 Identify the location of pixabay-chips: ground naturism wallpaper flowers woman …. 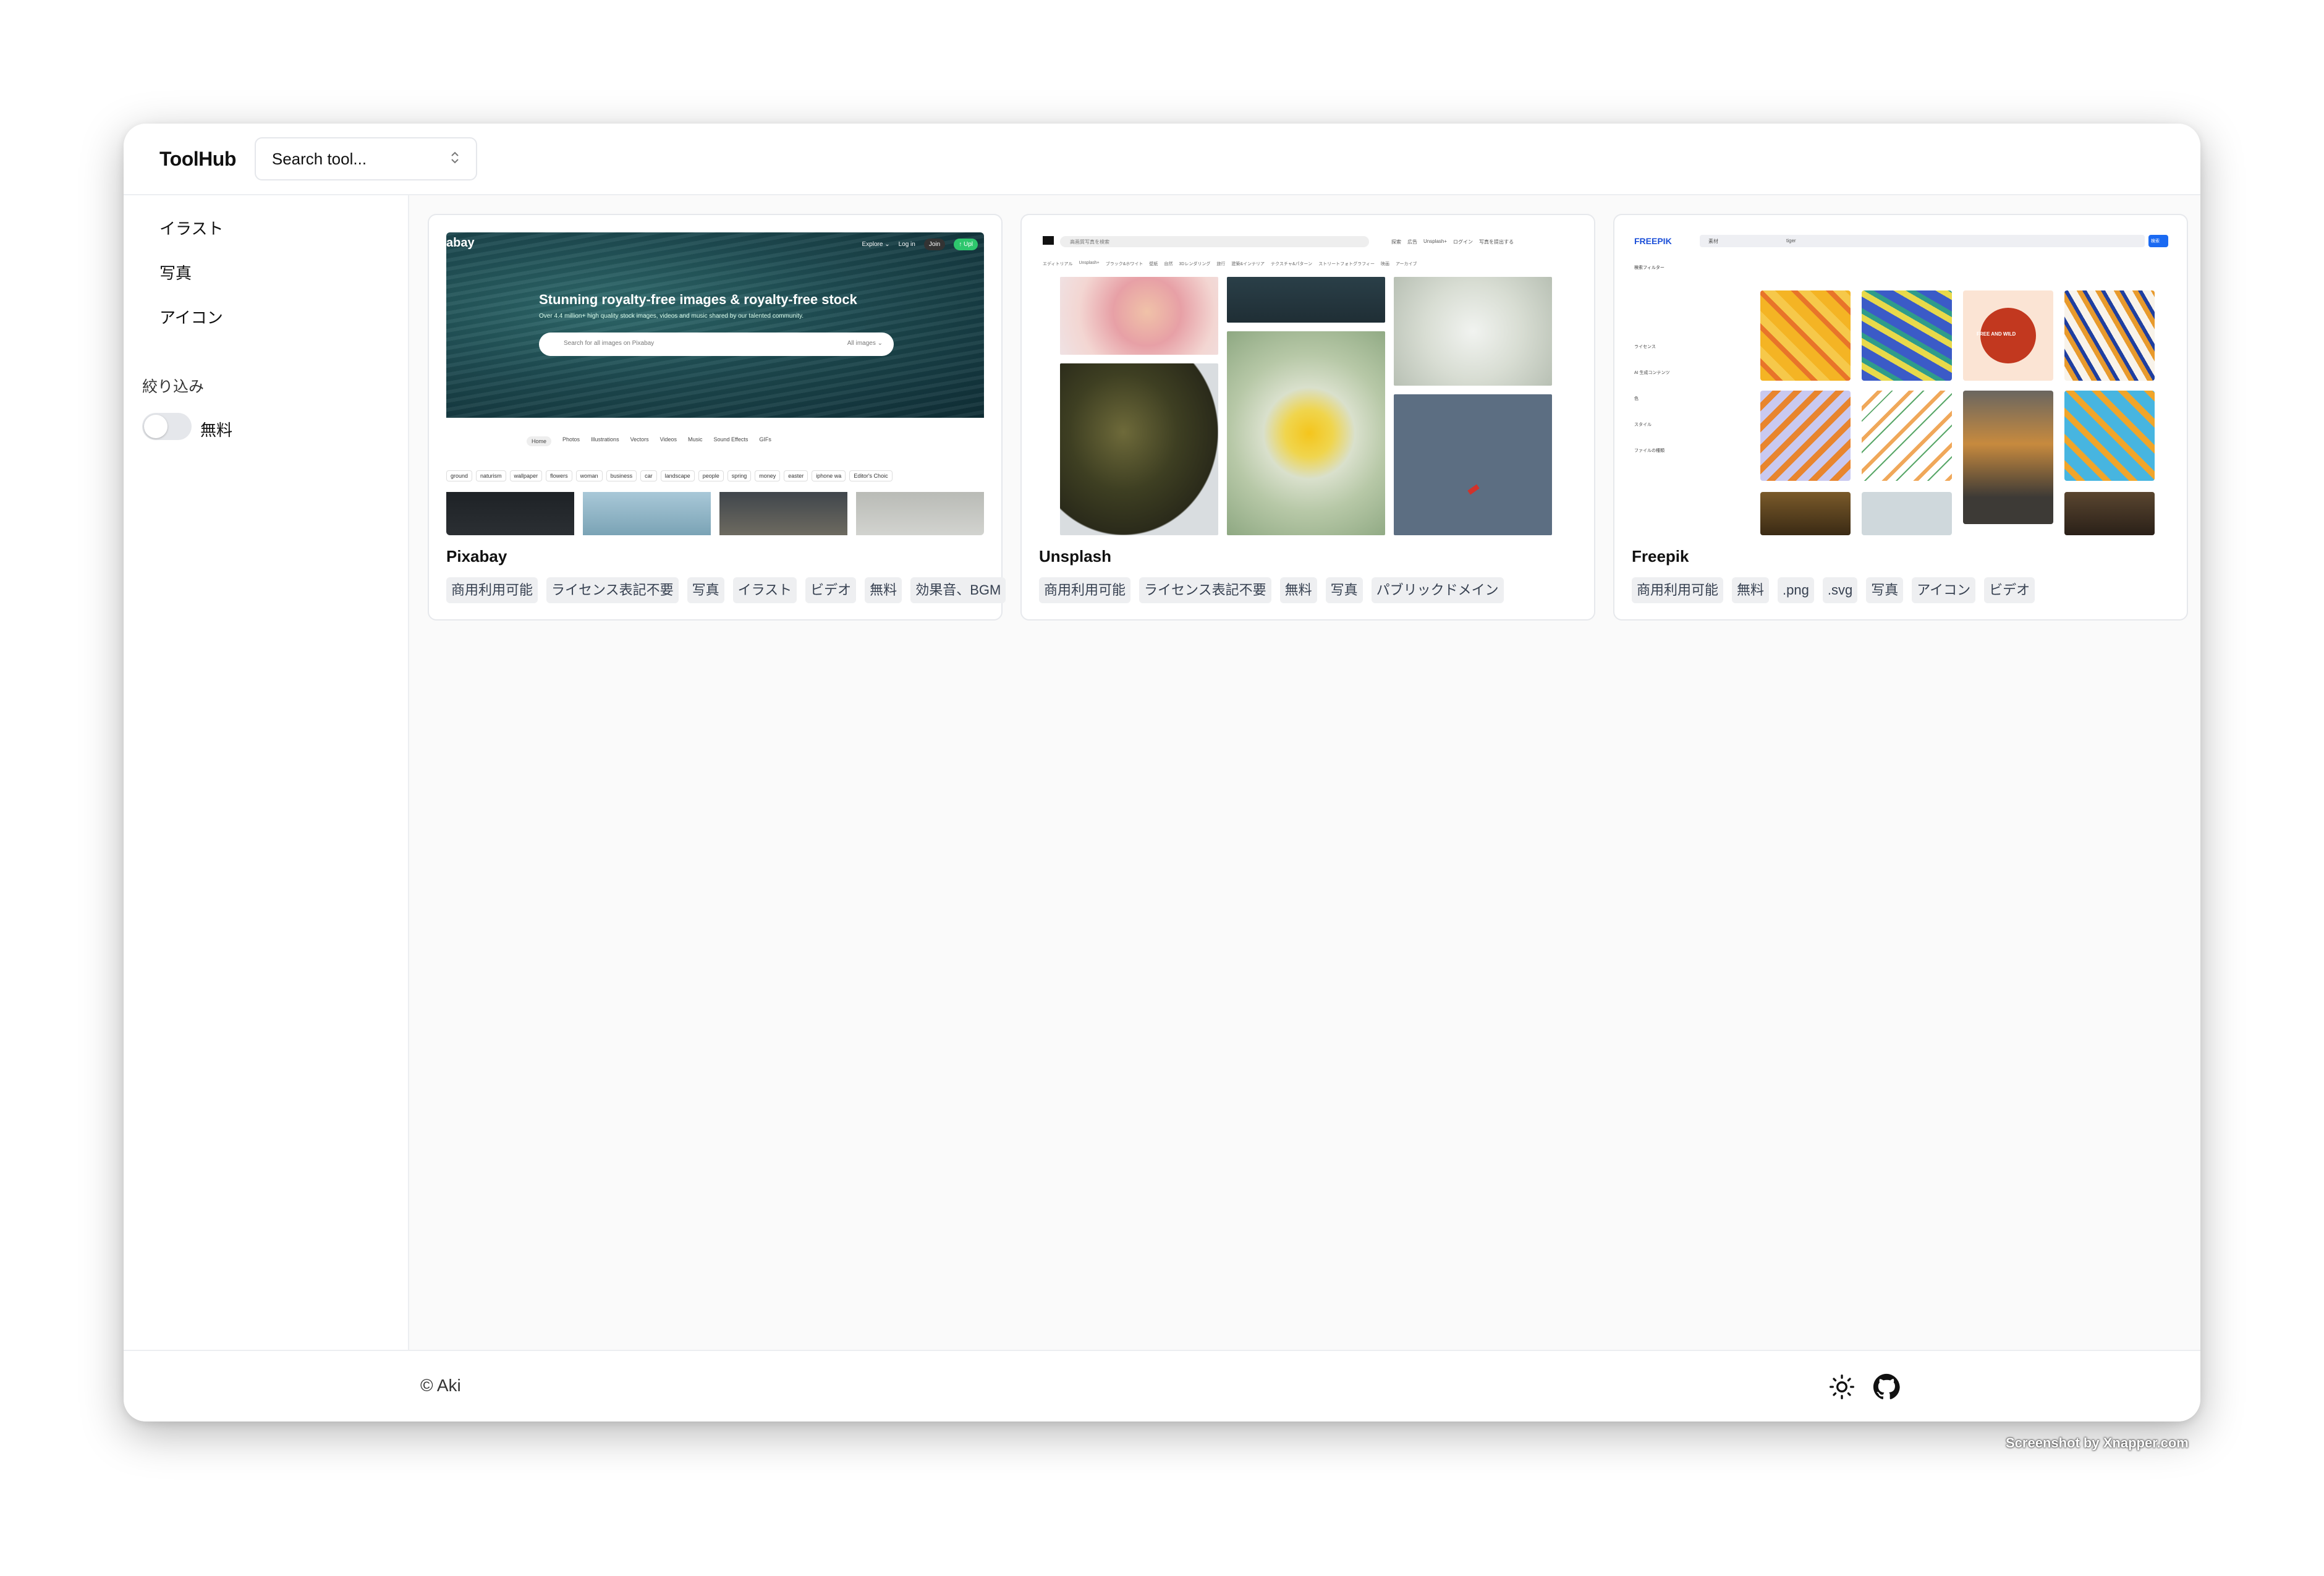
(670, 476).